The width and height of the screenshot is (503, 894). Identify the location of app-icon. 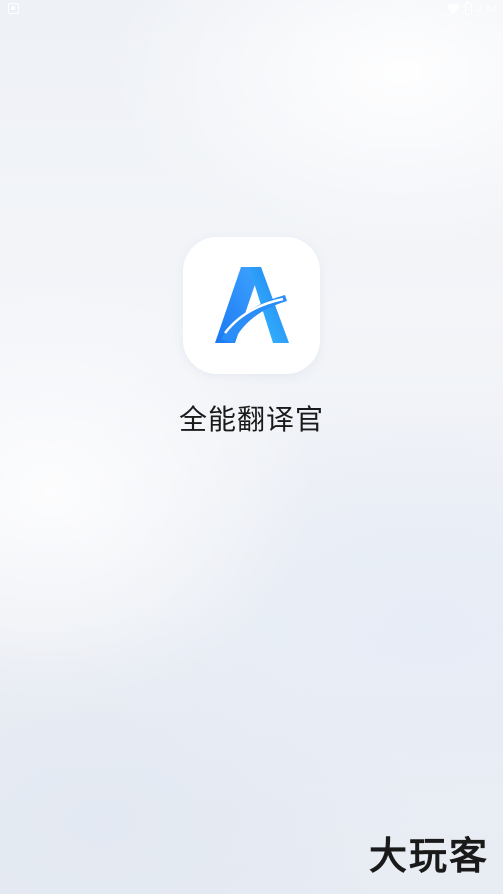
(251, 305).